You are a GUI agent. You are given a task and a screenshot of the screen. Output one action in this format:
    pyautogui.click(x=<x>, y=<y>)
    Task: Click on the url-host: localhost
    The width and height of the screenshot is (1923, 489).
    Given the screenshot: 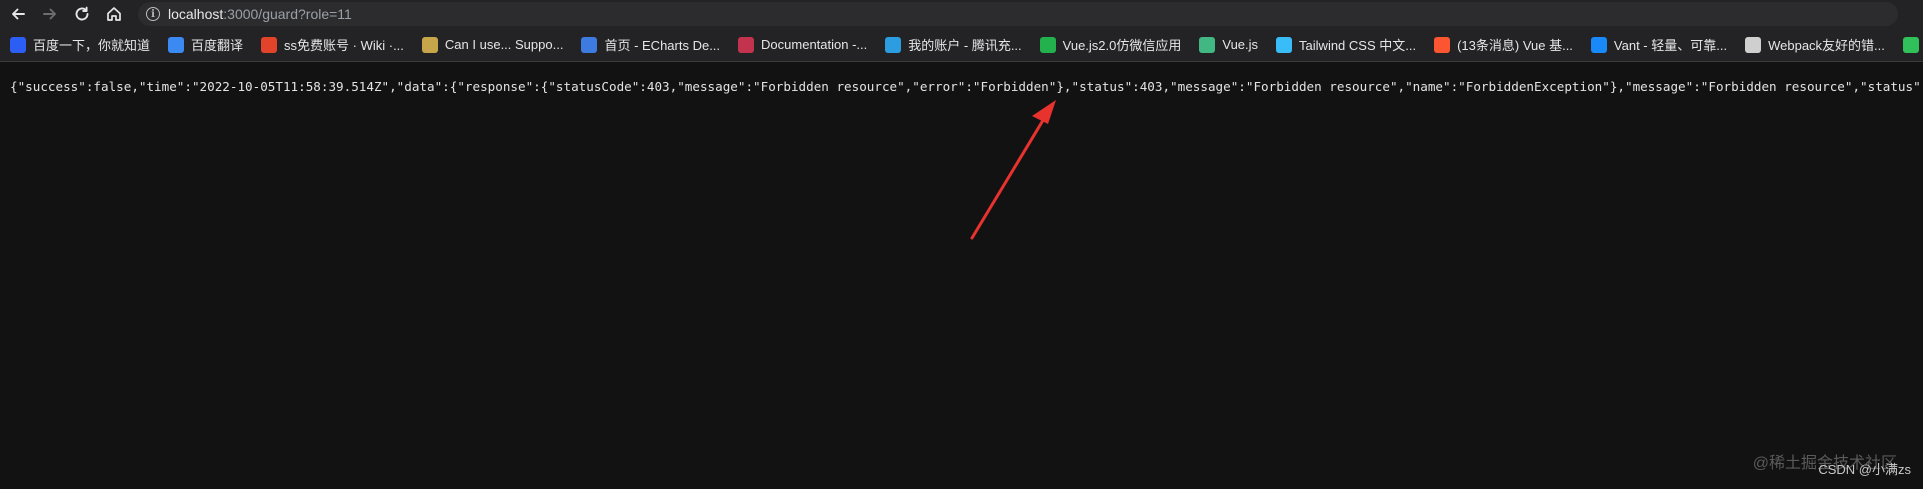 What is the action you would take?
    pyautogui.click(x=196, y=14)
    